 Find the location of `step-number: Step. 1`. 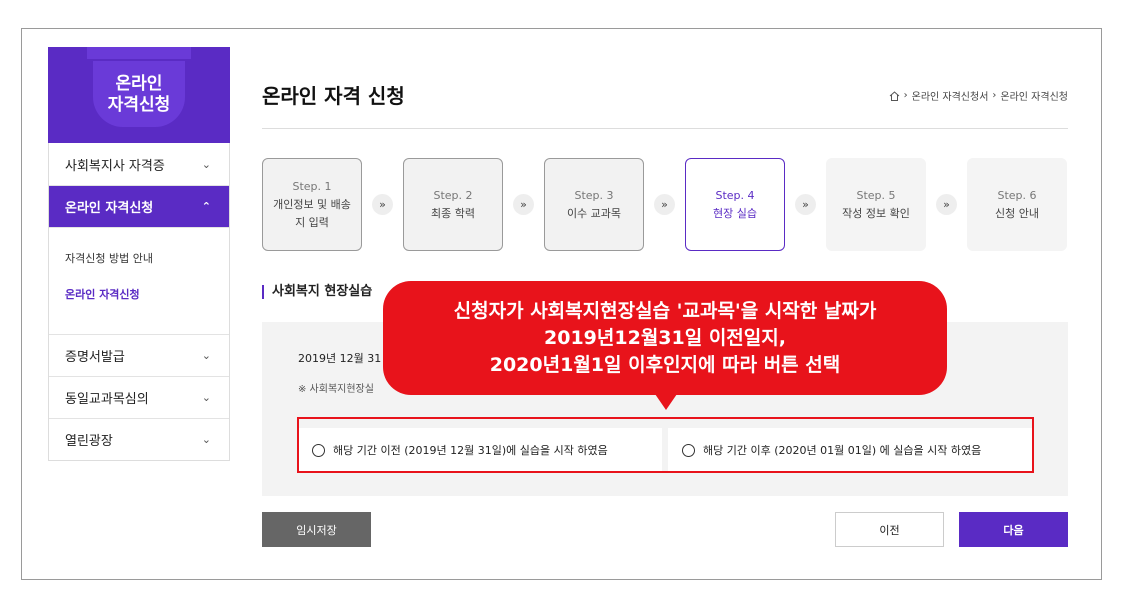

step-number: Step. 1 is located at coordinates (312, 186).